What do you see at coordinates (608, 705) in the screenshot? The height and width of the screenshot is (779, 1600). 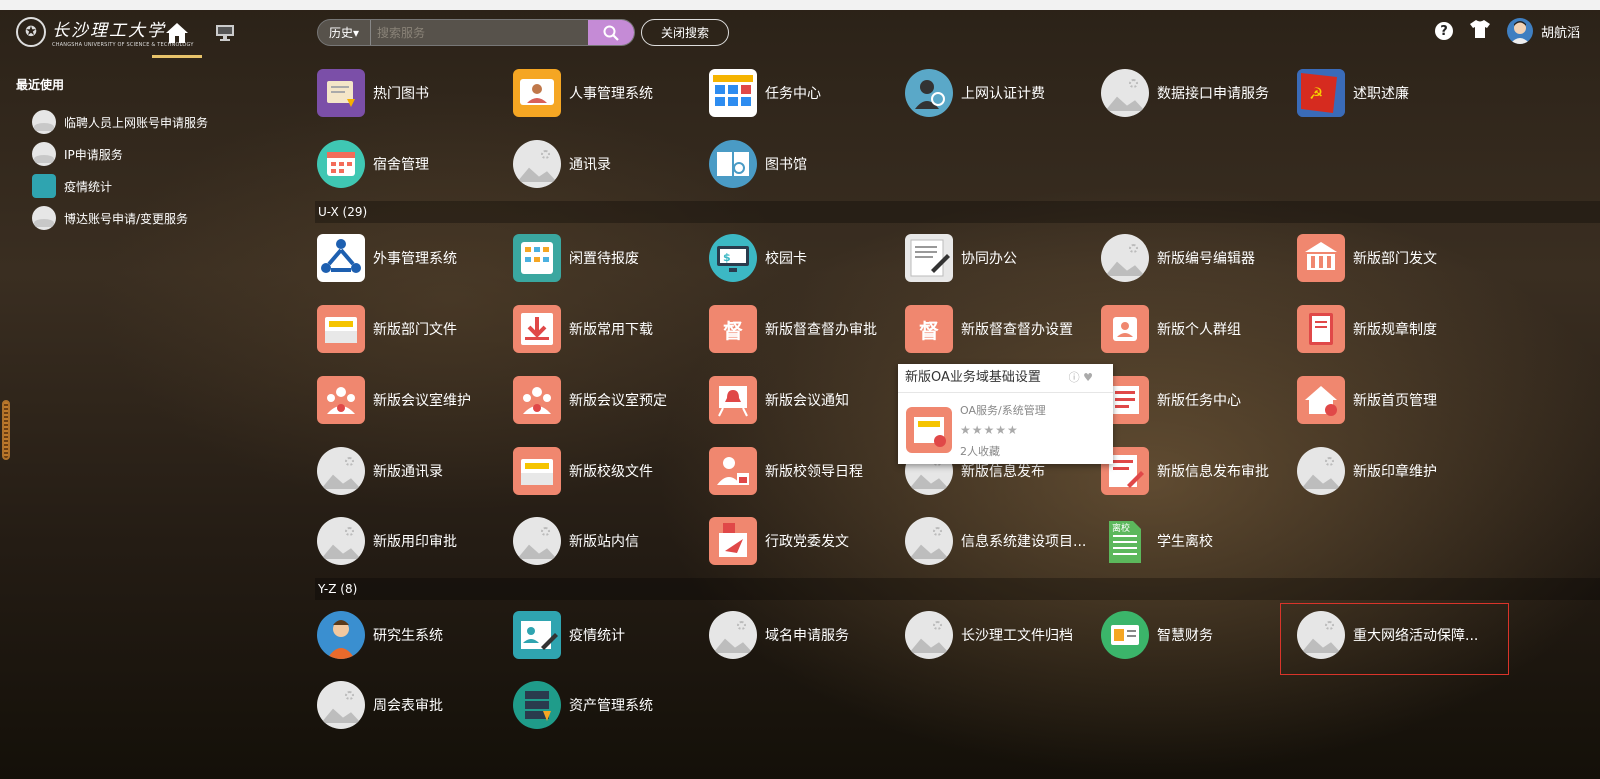 I see `app-tile: 资产管理系统` at bounding box center [608, 705].